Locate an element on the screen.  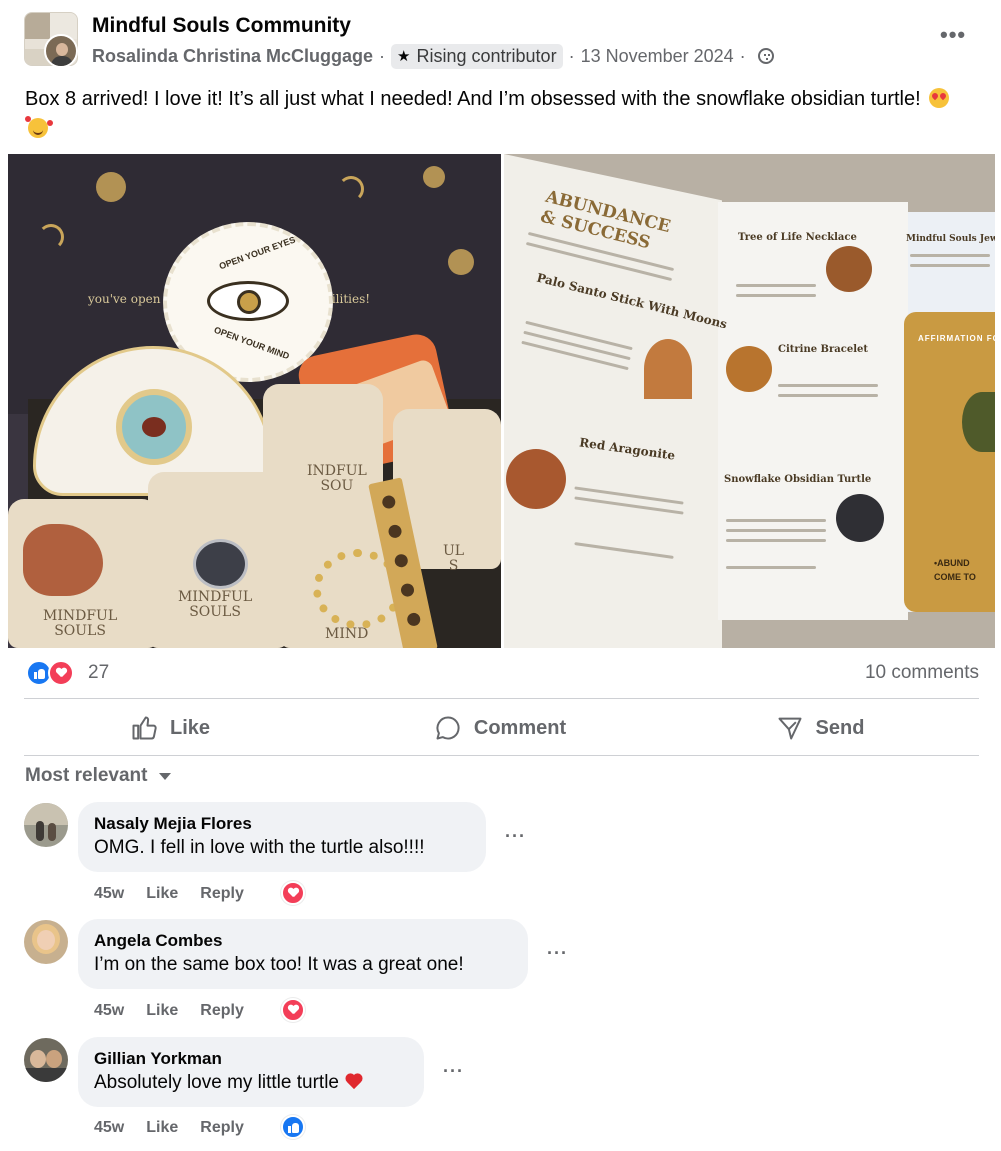
caret-down-icon is located at coordinates (165, 776).